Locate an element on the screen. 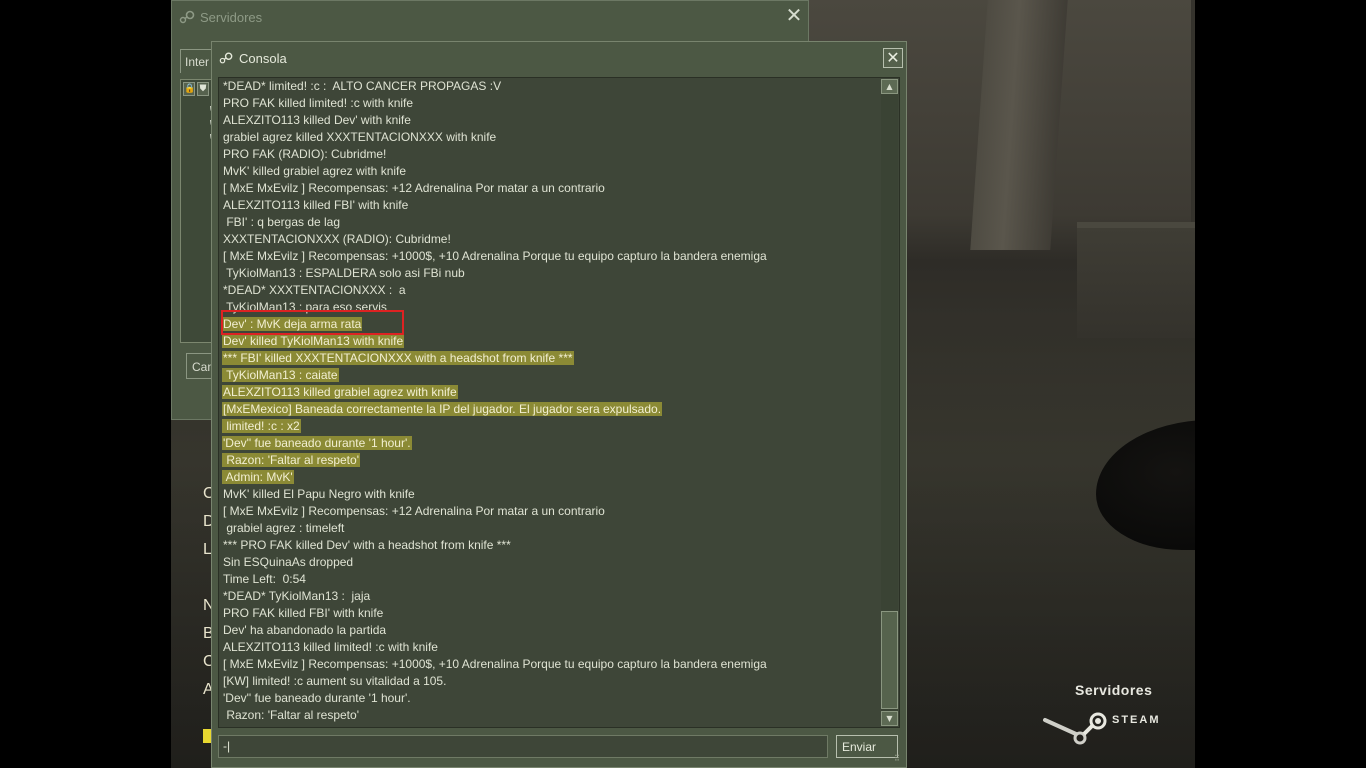 Image resolution: width=1366 pixels, height=768 pixels. shield-icon: ⛊ is located at coordinates (203, 89).